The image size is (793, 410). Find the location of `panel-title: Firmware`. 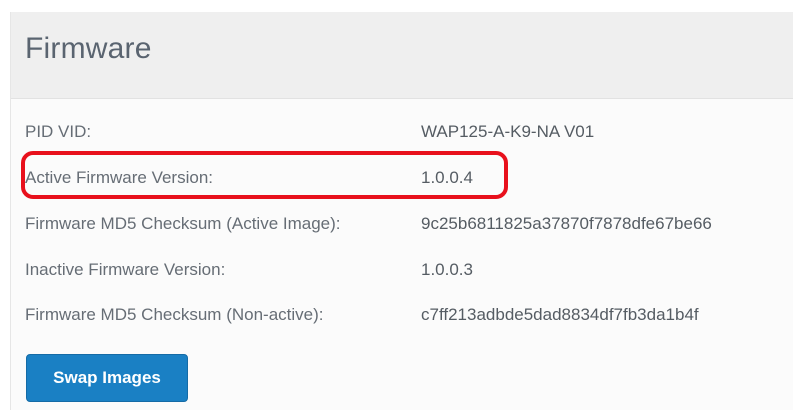

panel-title: Firmware is located at coordinates (88, 48).